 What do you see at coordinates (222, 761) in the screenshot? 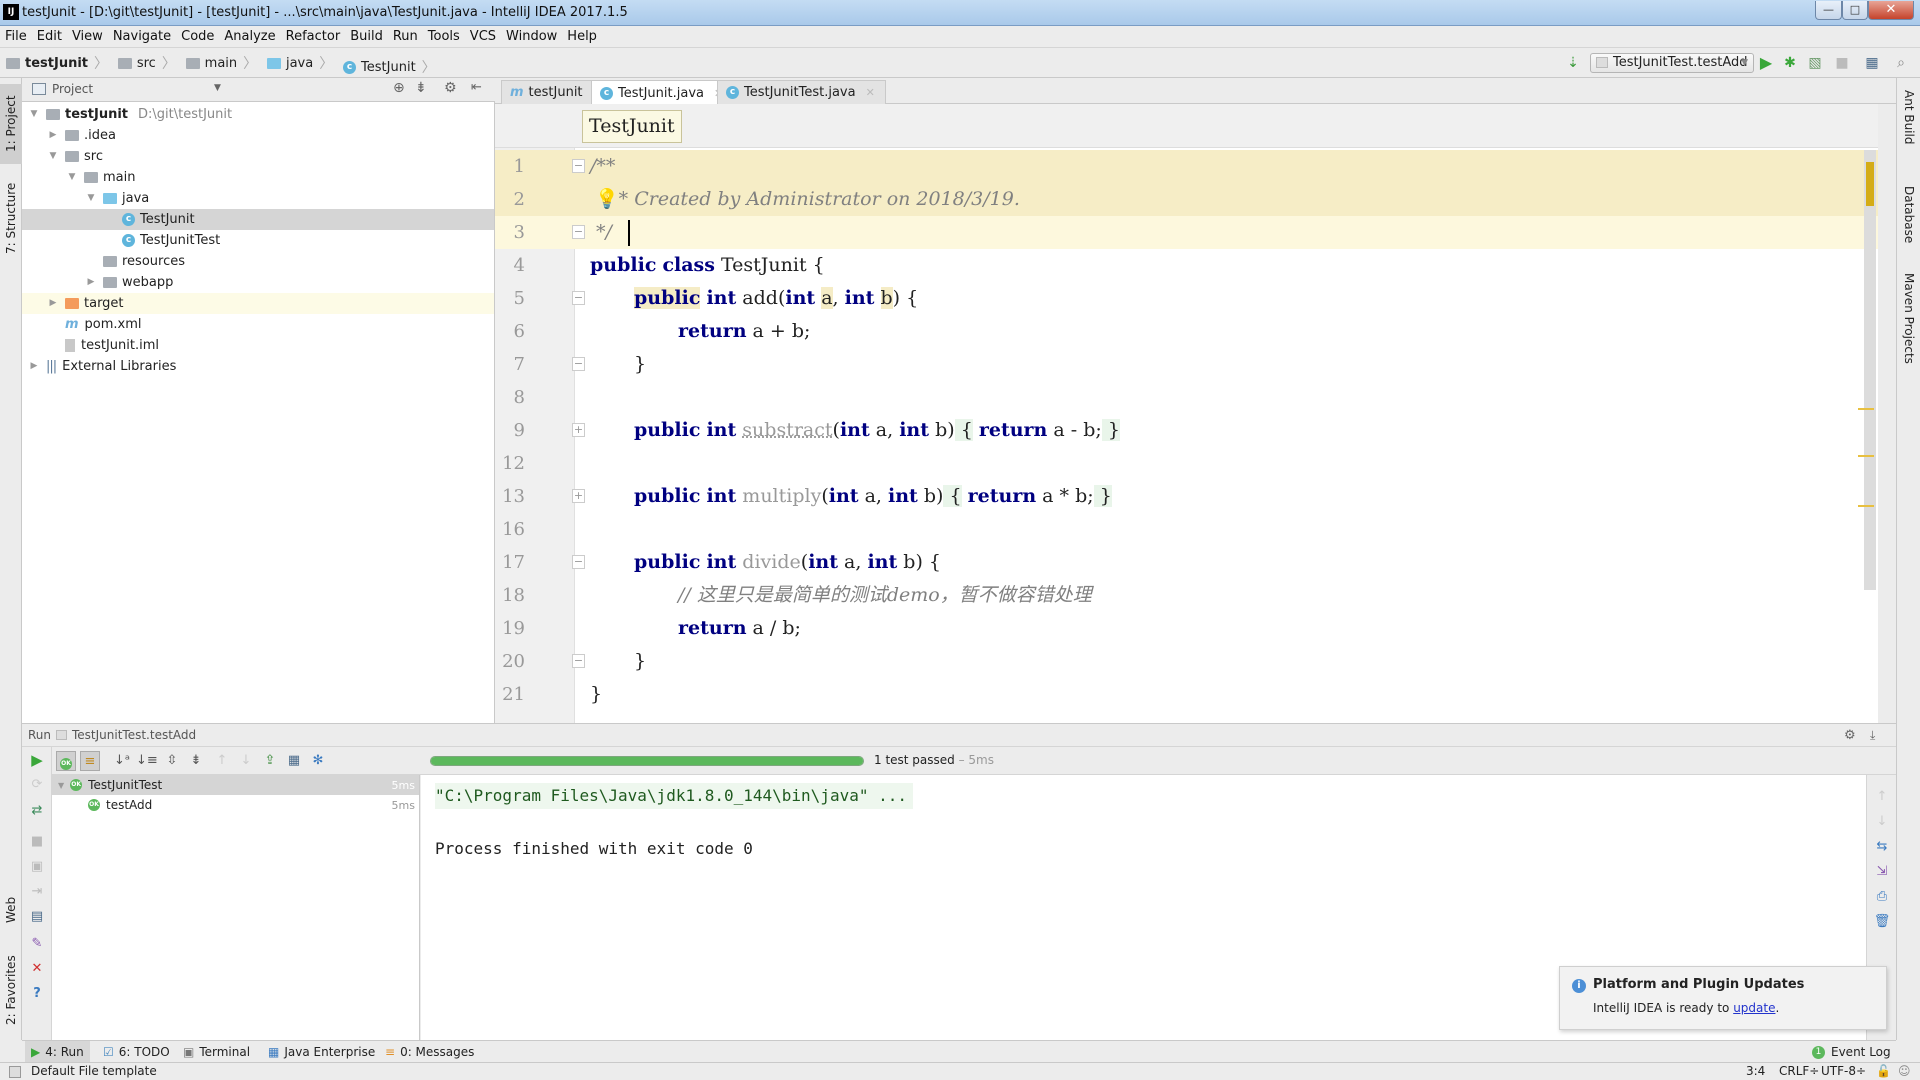
I see `previous-failed-icon: ↑` at bounding box center [222, 761].